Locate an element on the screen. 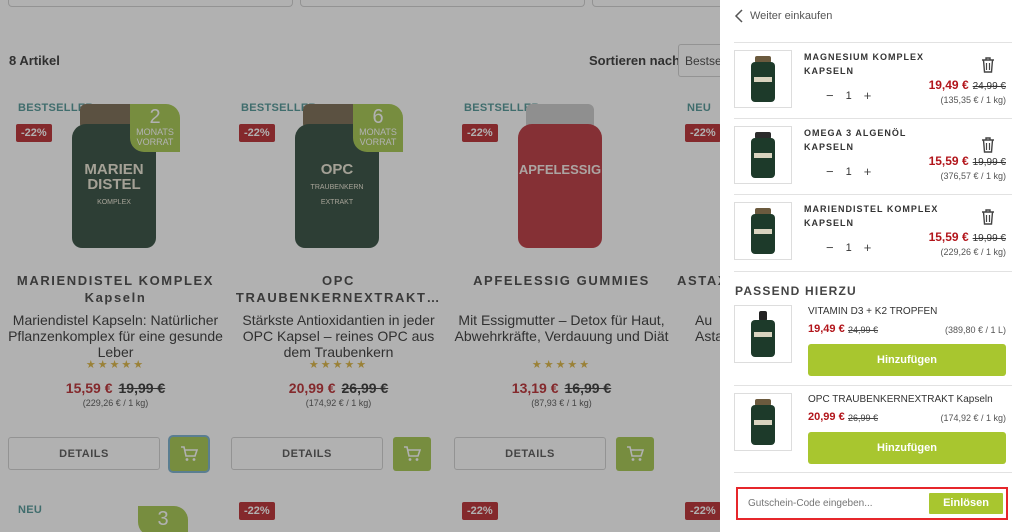  continue-shopping-label: Weiter einkaufen is located at coordinates (791, 16).